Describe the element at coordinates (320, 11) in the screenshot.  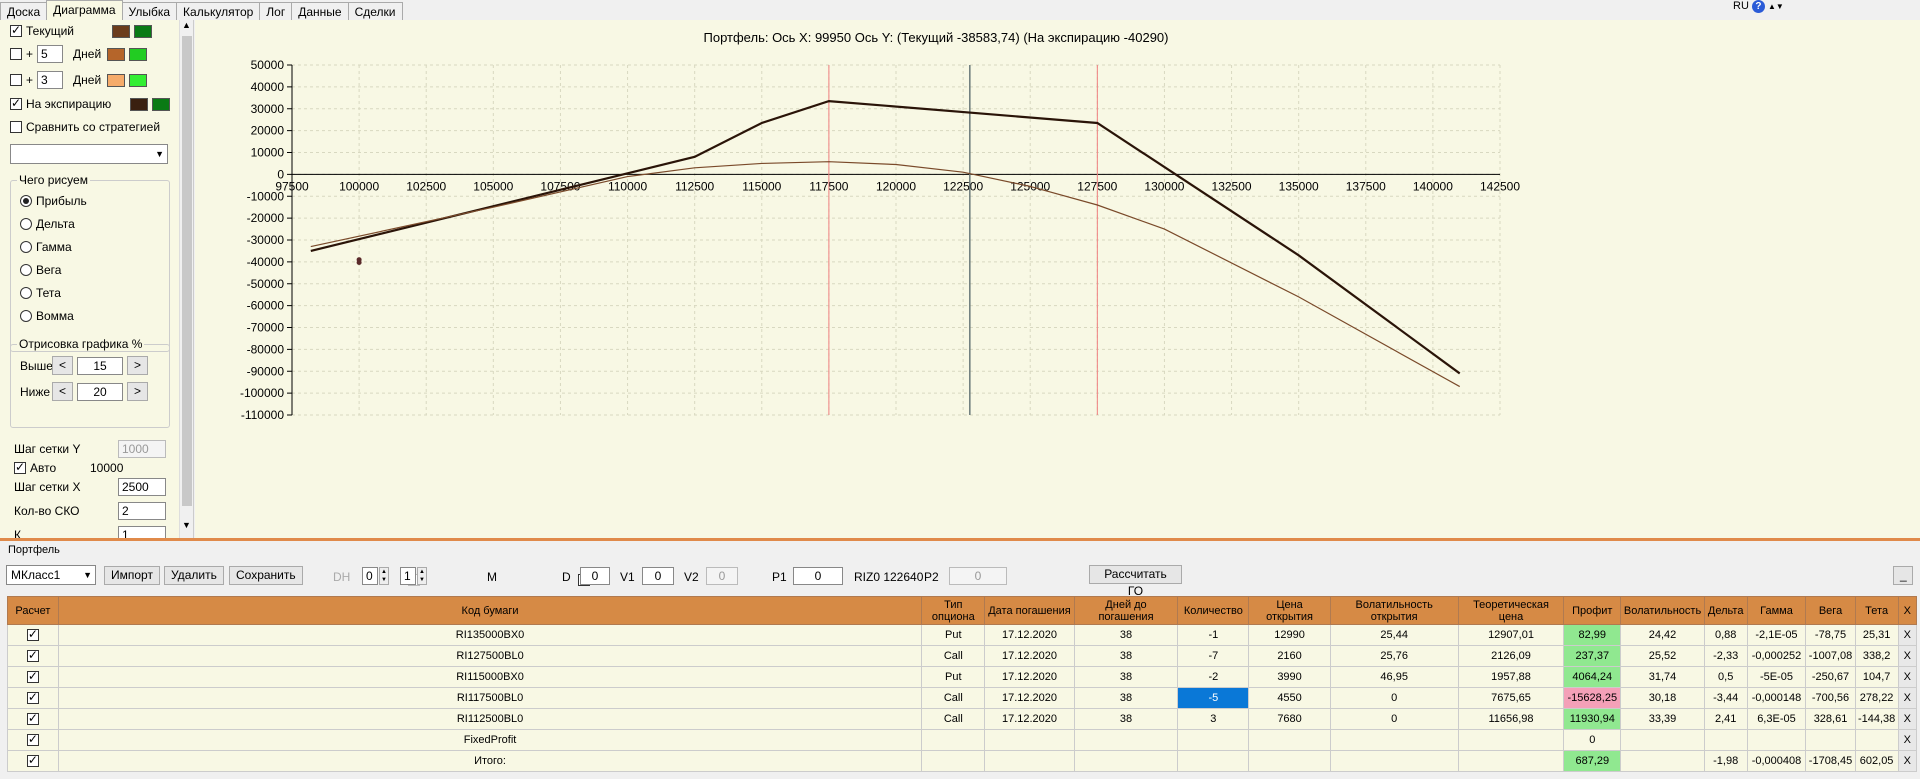
I see `tab-data: Данные` at that location.